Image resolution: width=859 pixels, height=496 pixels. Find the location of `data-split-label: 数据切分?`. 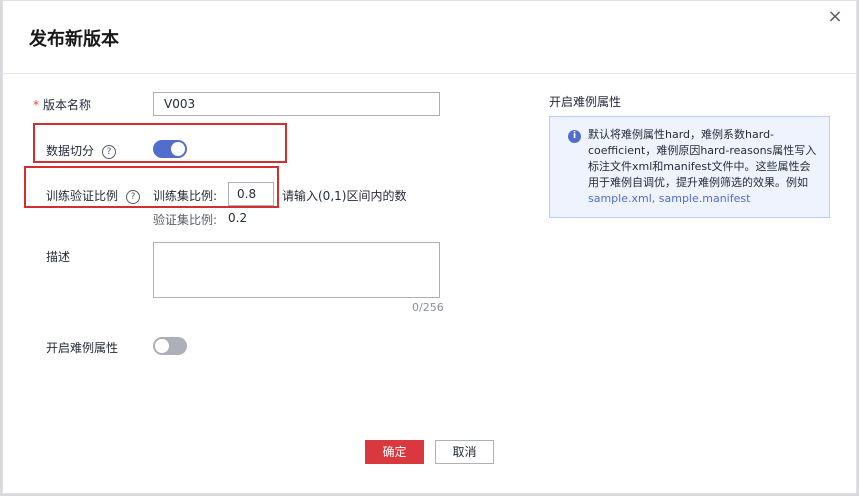

data-split-label: 数据切分? is located at coordinates (81, 150).